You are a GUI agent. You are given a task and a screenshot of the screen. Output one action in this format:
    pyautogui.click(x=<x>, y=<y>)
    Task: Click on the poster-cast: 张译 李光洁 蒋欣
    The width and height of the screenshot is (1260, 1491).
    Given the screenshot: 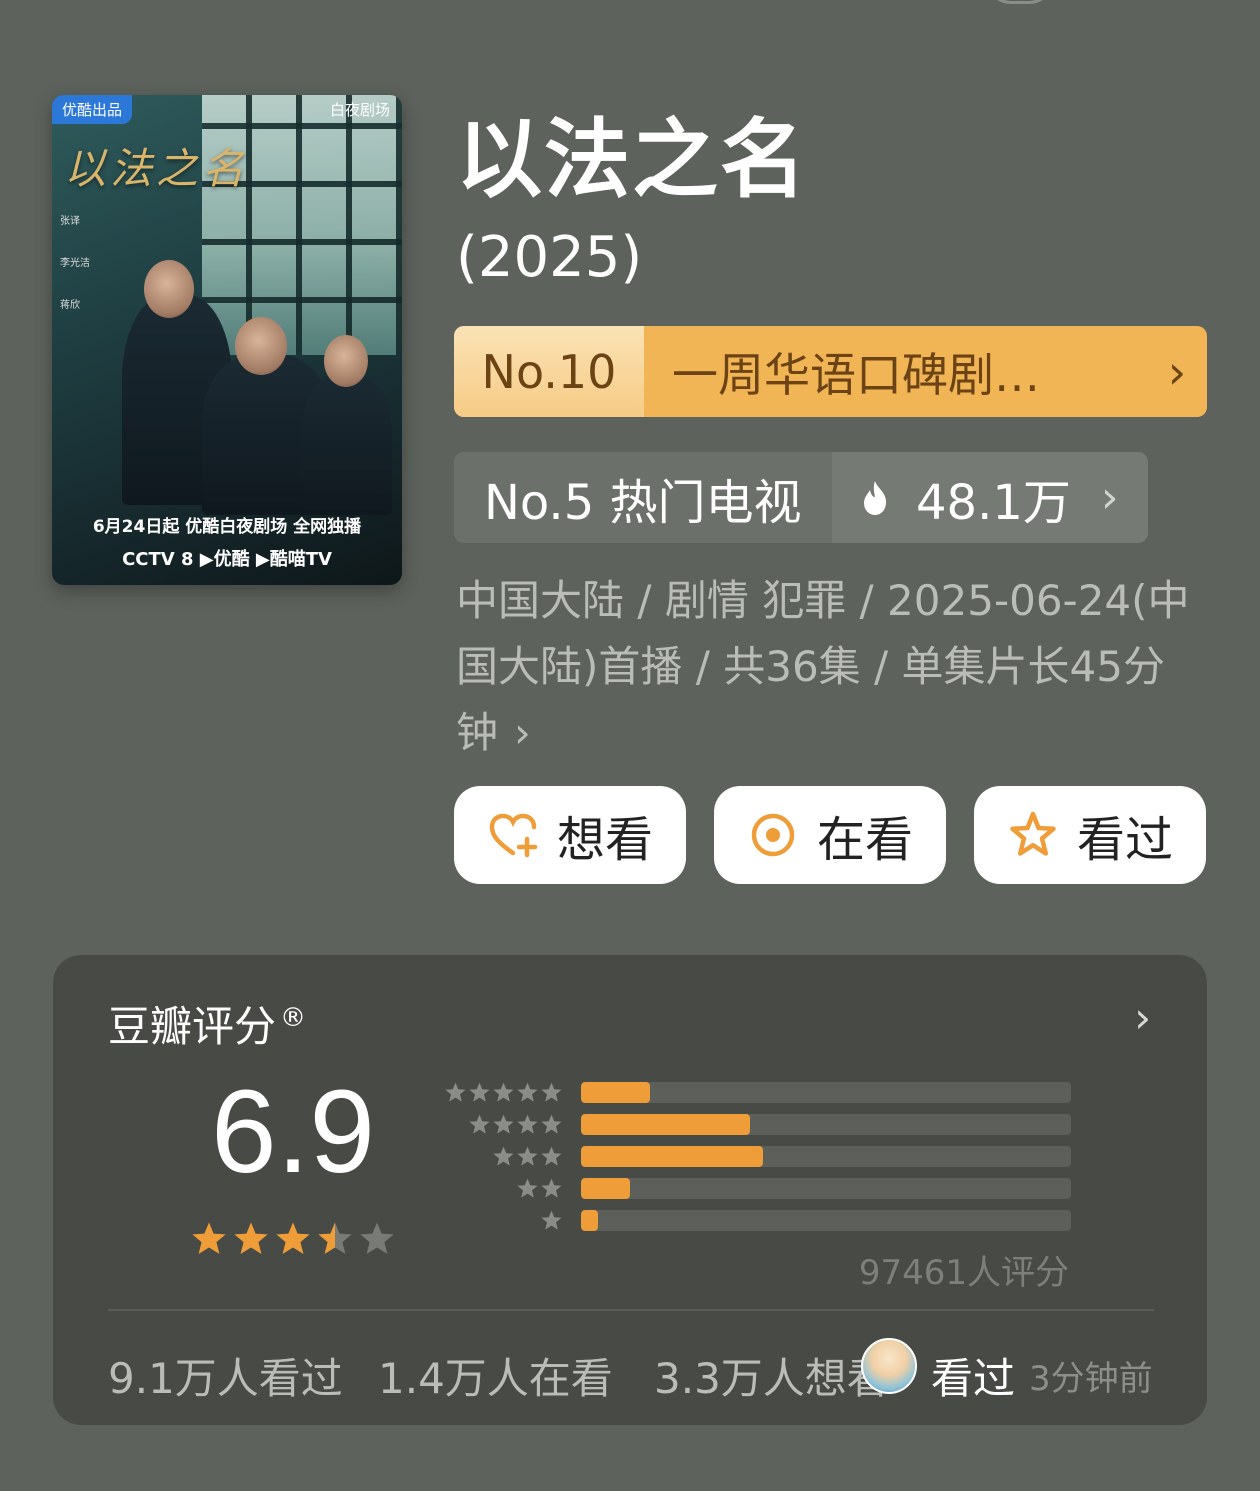 What is the action you would take?
    pyautogui.click(x=75, y=264)
    